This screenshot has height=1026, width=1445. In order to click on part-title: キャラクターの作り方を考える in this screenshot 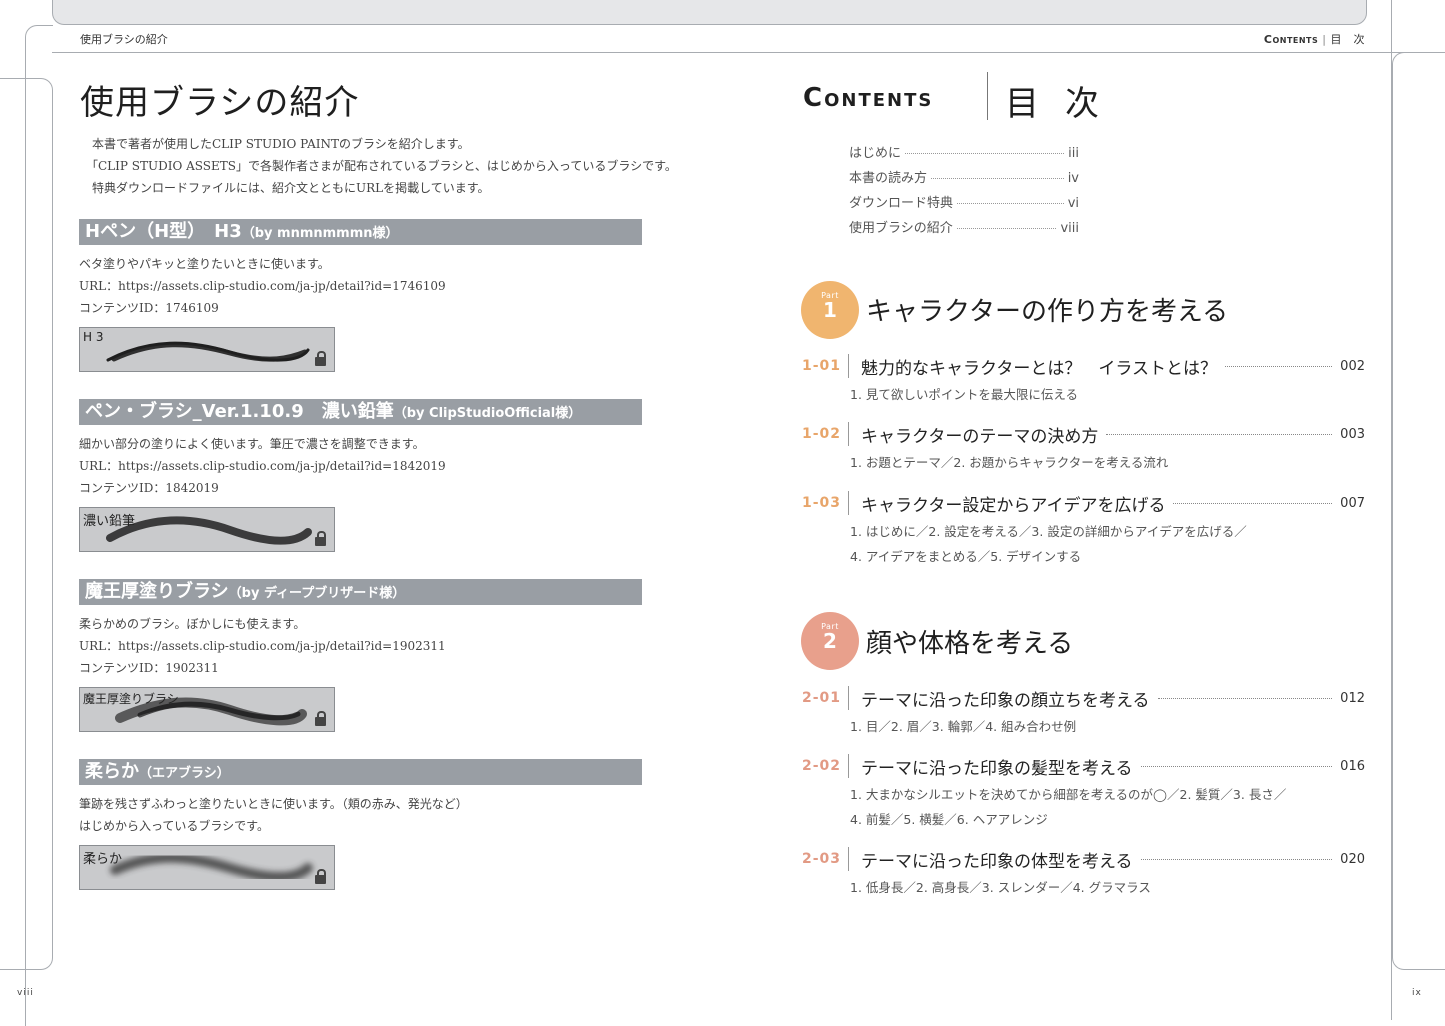, I will do `click(1047, 312)`.